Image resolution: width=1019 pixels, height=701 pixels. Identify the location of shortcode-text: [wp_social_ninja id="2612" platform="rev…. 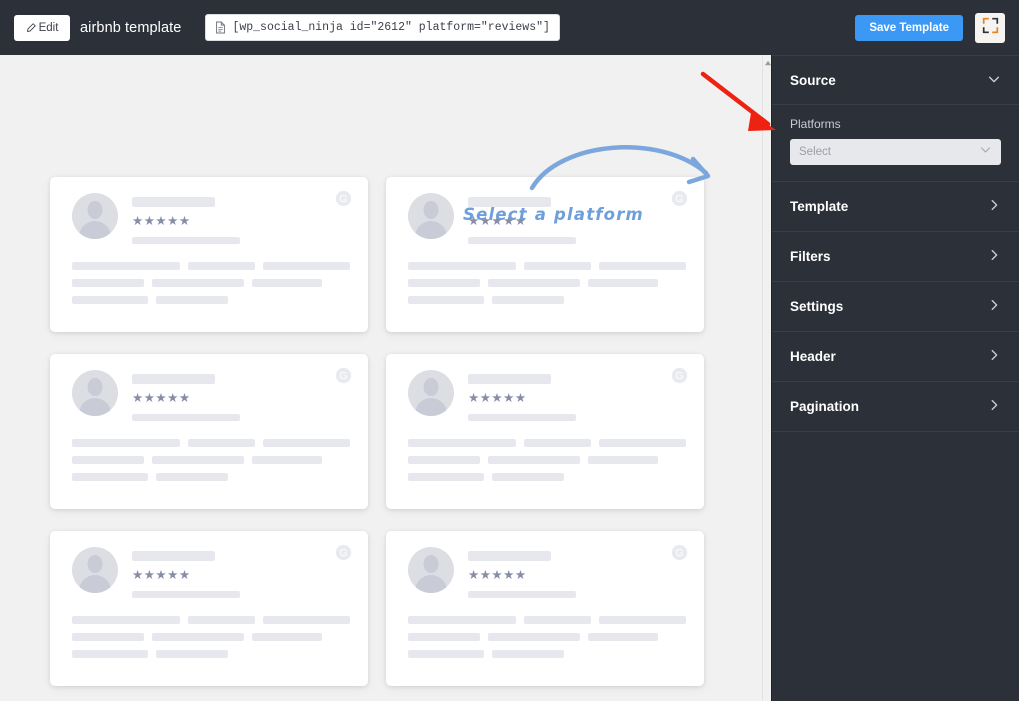
(391, 27).